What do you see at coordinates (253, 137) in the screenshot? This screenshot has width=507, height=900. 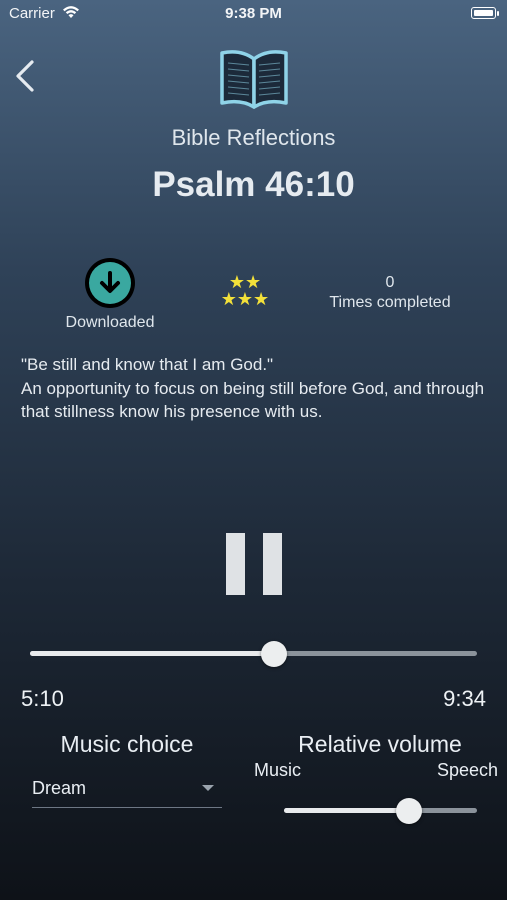 I see `category-title: Bible Reflections` at bounding box center [253, 137].